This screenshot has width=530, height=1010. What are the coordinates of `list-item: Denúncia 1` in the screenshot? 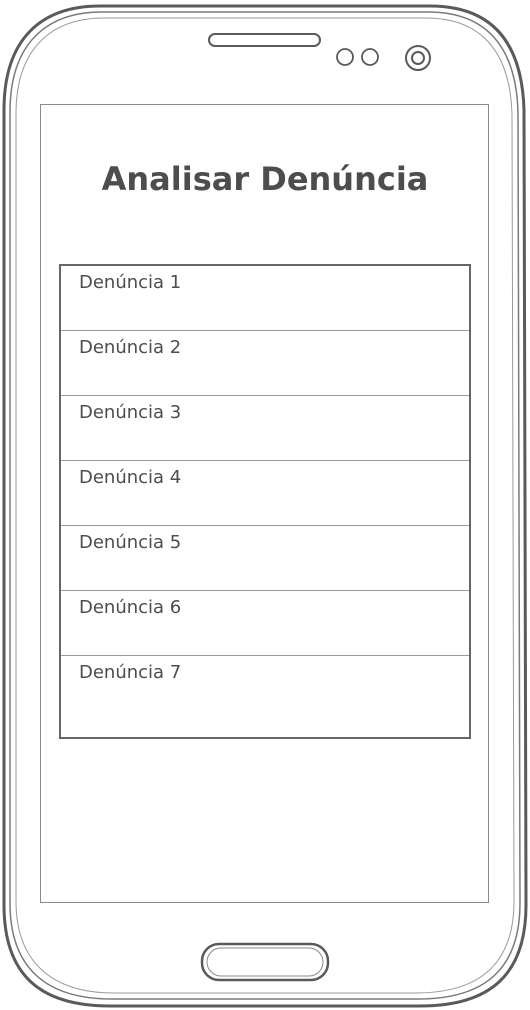 It's located at (265, 298).